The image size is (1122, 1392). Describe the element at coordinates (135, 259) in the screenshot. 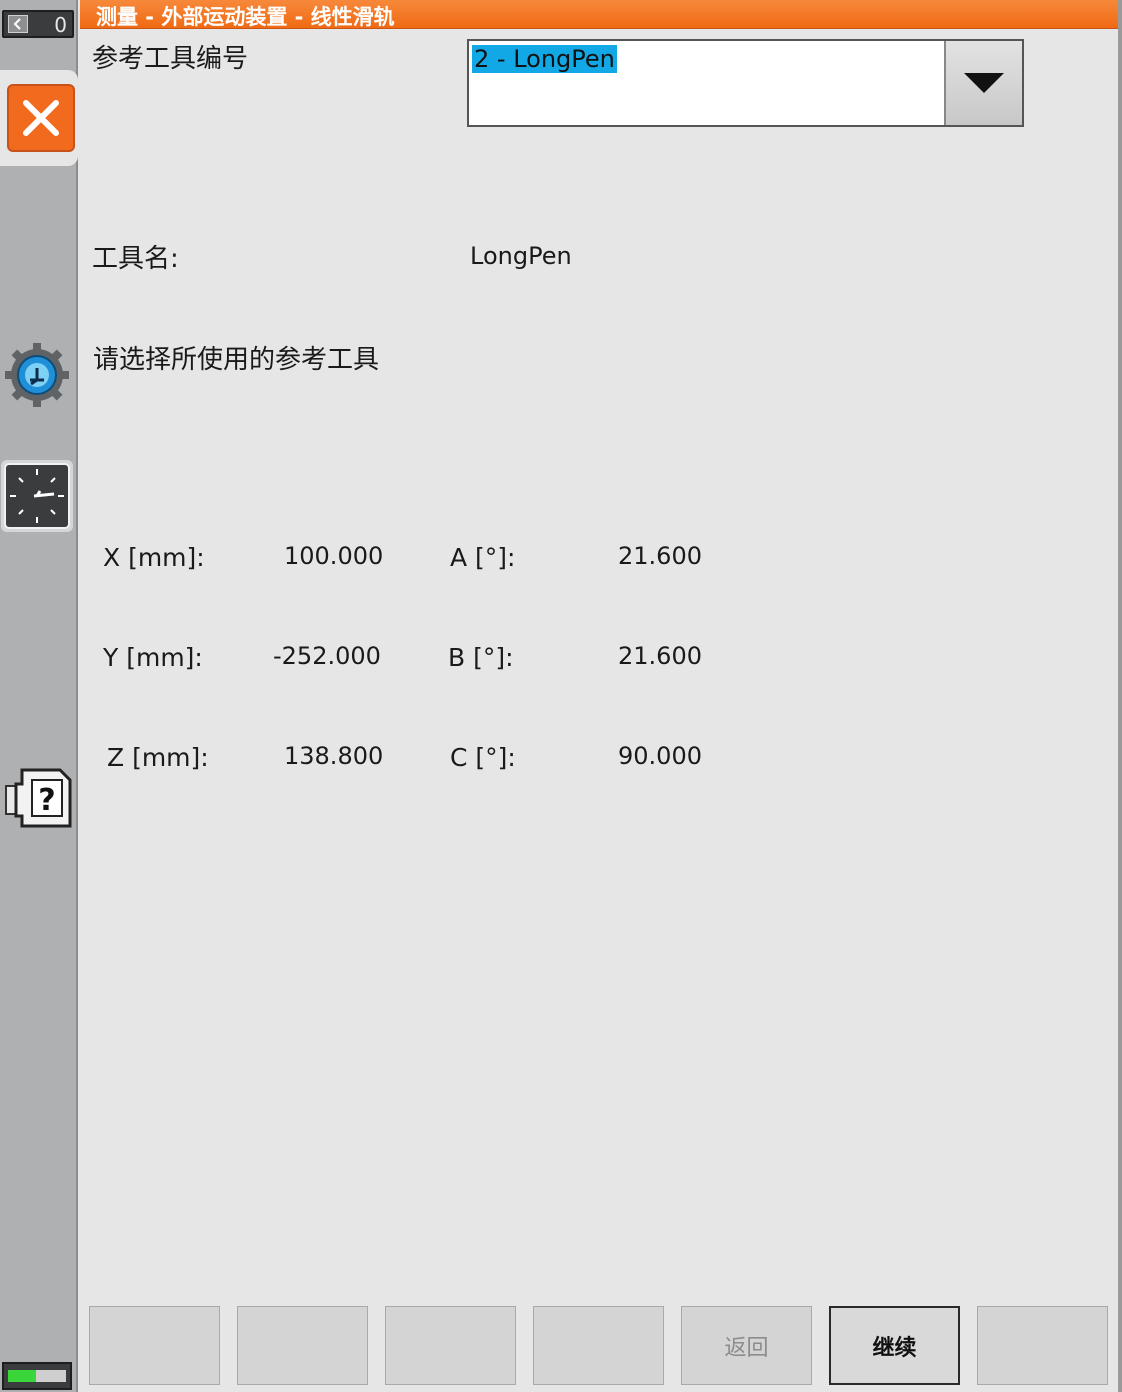

I see `tool-name-label: 工具名:` at that location.